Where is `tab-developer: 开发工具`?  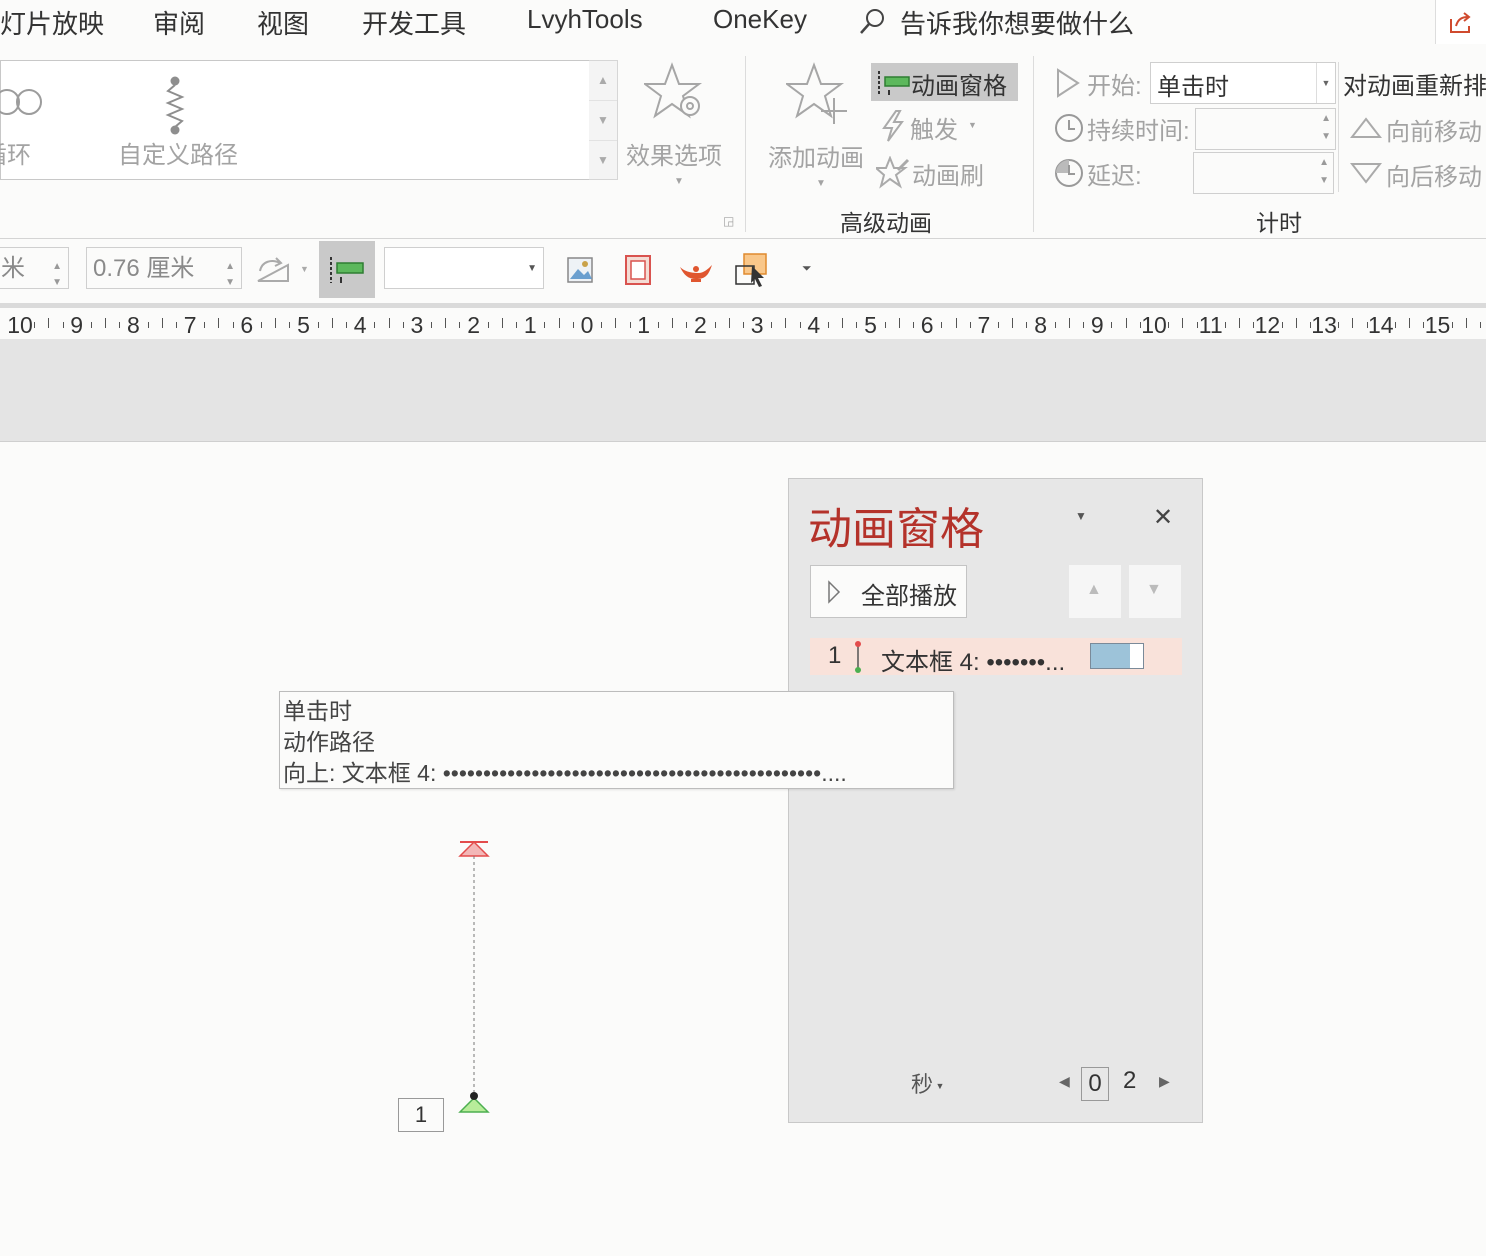
tab-developer: 开发工具 is located at coordinates (414, 22).